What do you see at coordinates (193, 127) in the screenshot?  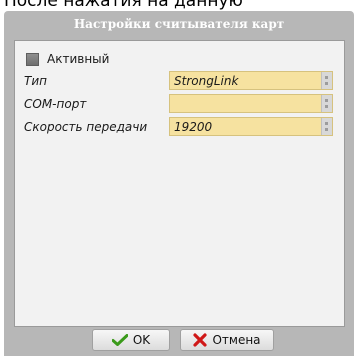 I see `baud-rate-select-value: 19200` at bounding box center [193, 127].